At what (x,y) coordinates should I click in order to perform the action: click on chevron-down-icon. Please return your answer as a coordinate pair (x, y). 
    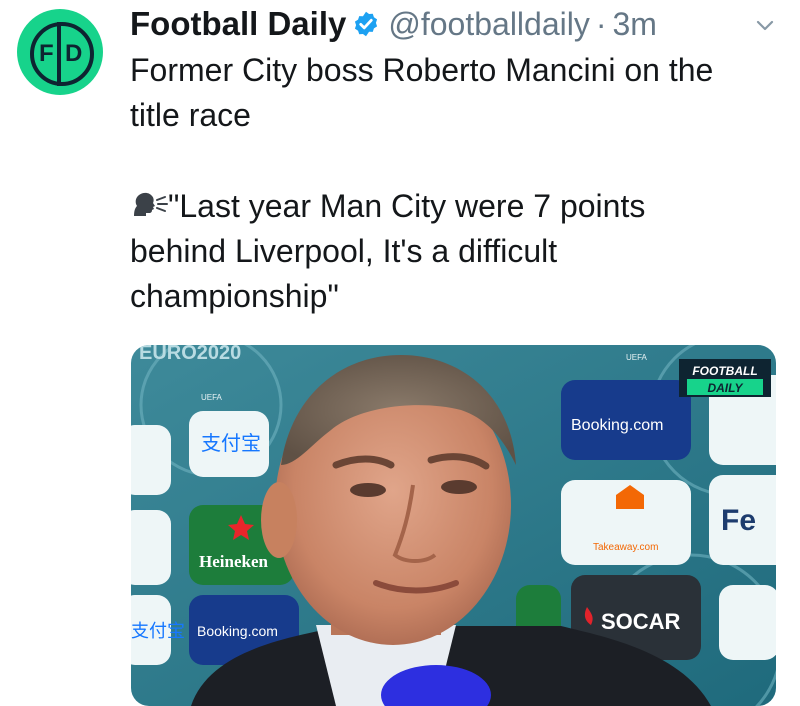
    Looking at the image, I should click on (765, 26).